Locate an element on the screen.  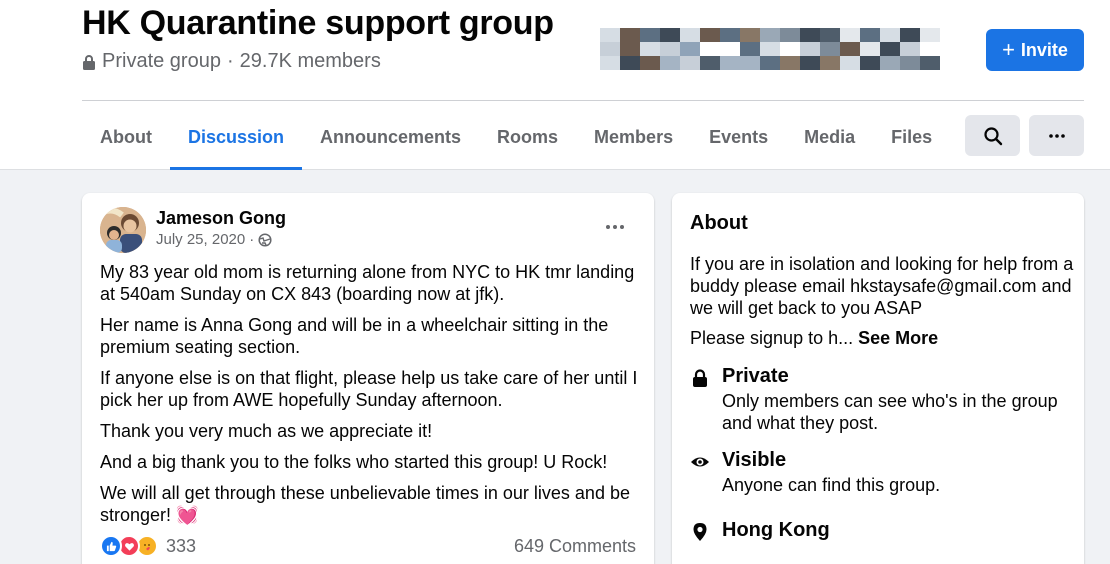
group-subtitle: Private group · 29.7K members is located at coordinates (231, 61).